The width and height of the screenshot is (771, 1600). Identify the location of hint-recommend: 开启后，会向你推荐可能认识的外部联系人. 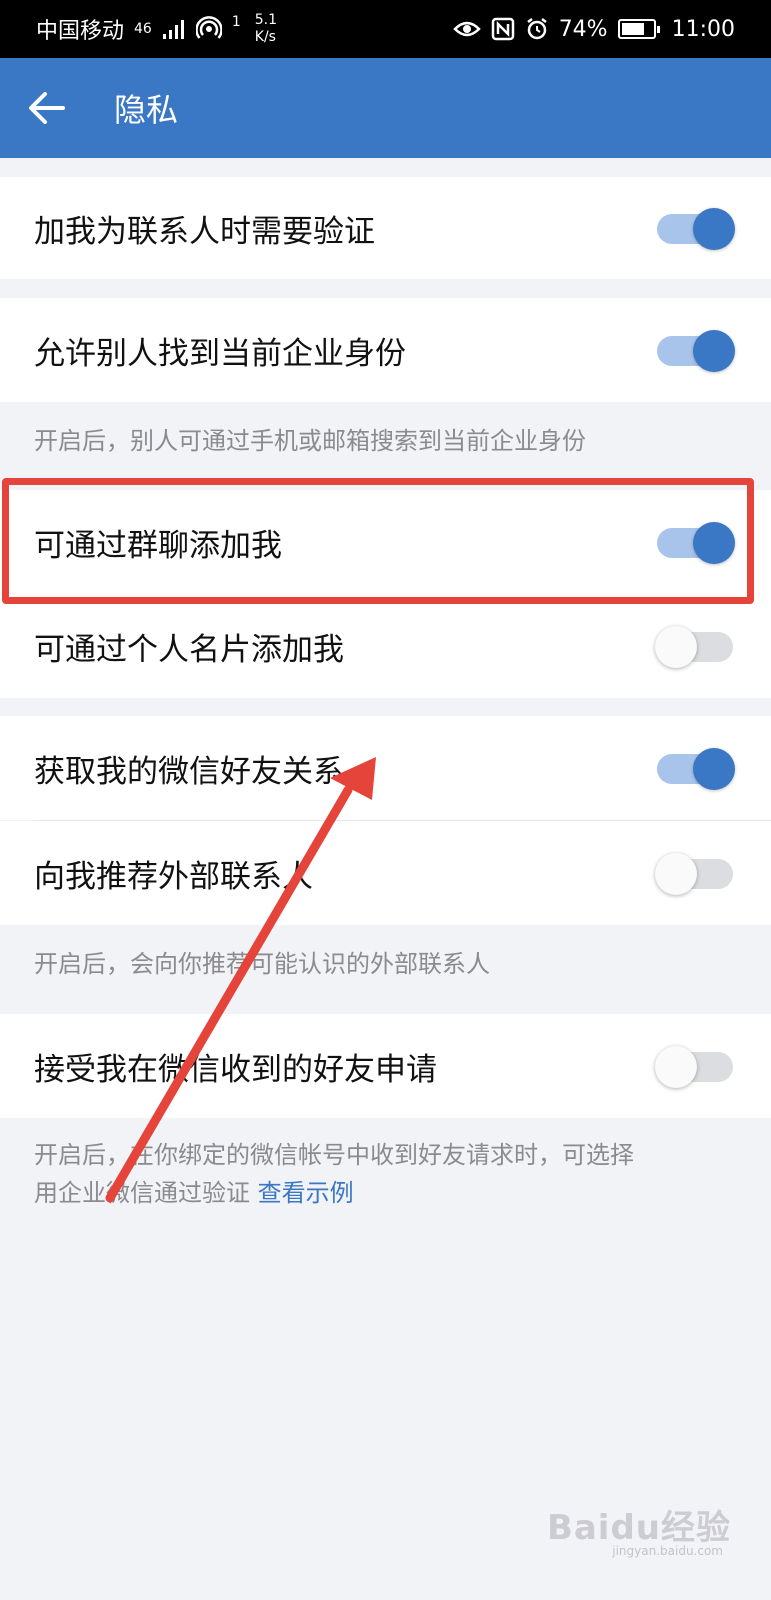
(262, 964).